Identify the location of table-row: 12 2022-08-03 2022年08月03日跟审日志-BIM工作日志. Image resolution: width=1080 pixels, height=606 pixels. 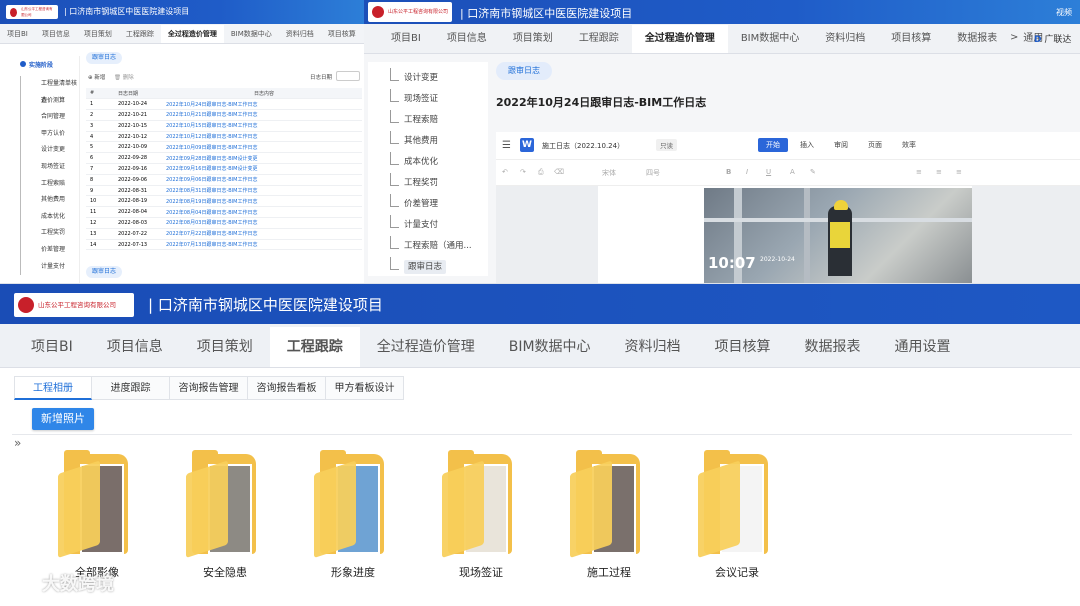
(224, 223).